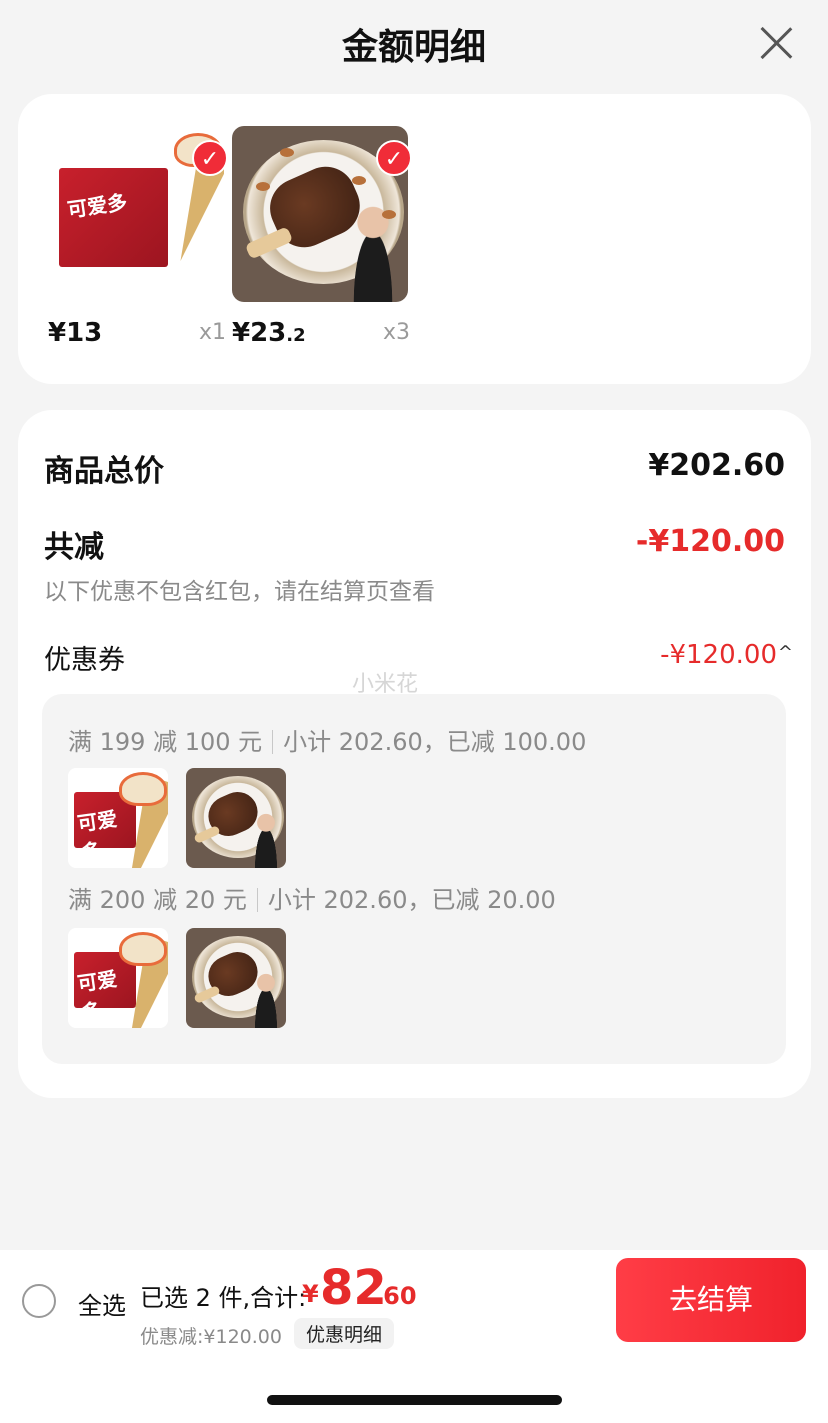  Describe the element at coordinates (157, 900) in the screenshot. I see `coupon-rule: 满 200 减 20 元` at that location.